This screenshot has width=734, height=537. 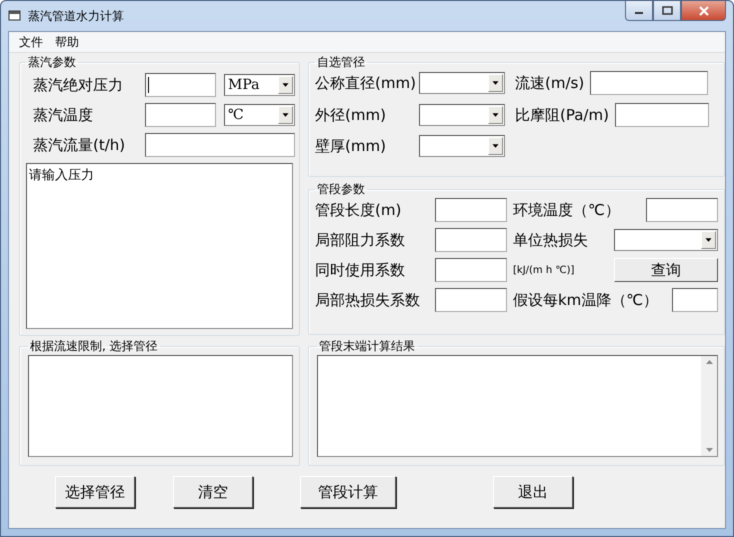 I want to click on field-label: 公称直径(mm), so click(x=364, y=83).